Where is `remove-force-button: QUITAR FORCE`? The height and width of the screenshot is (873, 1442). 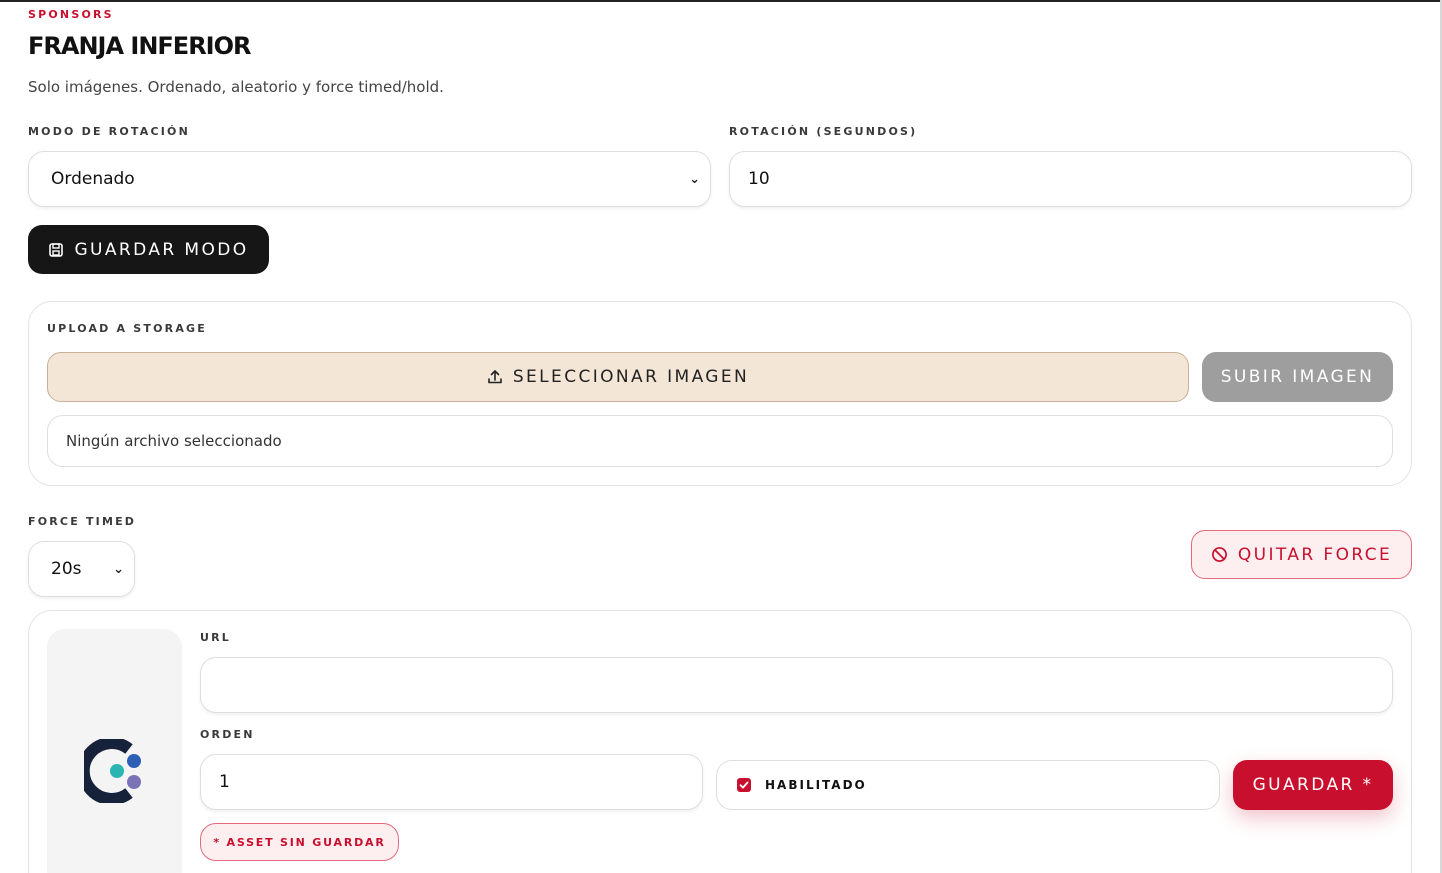
remove-force-button: QUITAR FORCE is located at coordinates (1301, 554).